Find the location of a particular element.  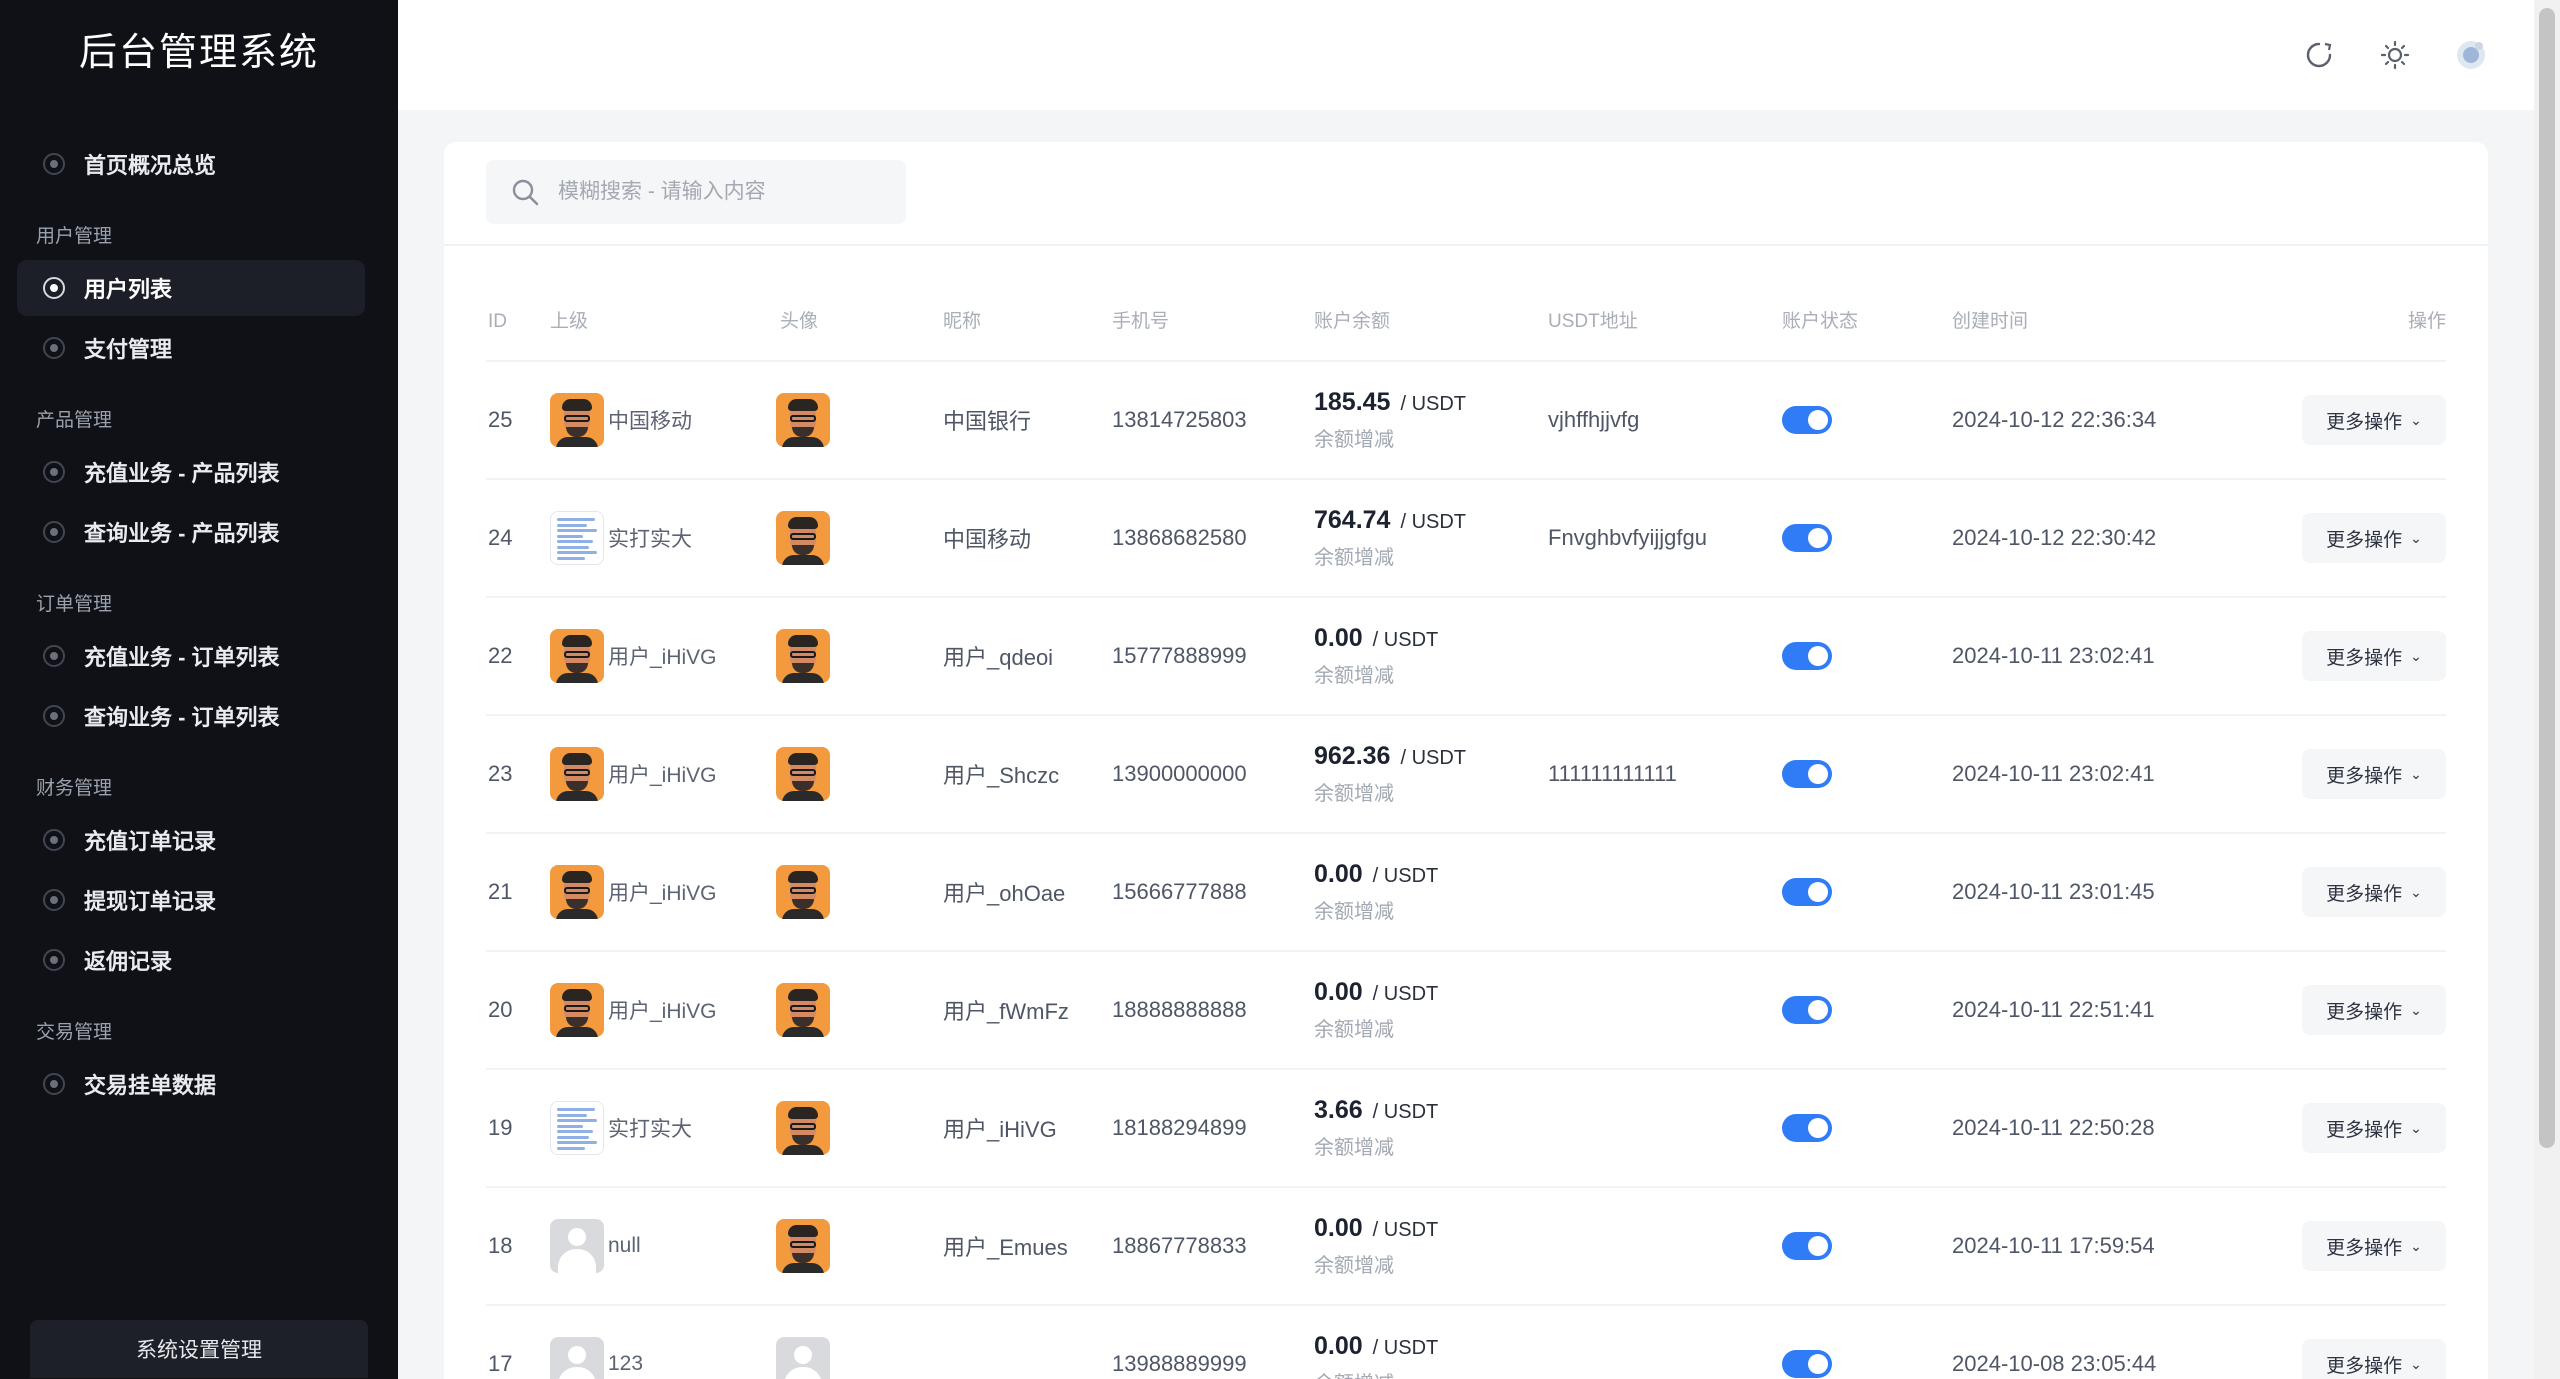

col-status: 账户状态 is located at coordinates (1820, 321).